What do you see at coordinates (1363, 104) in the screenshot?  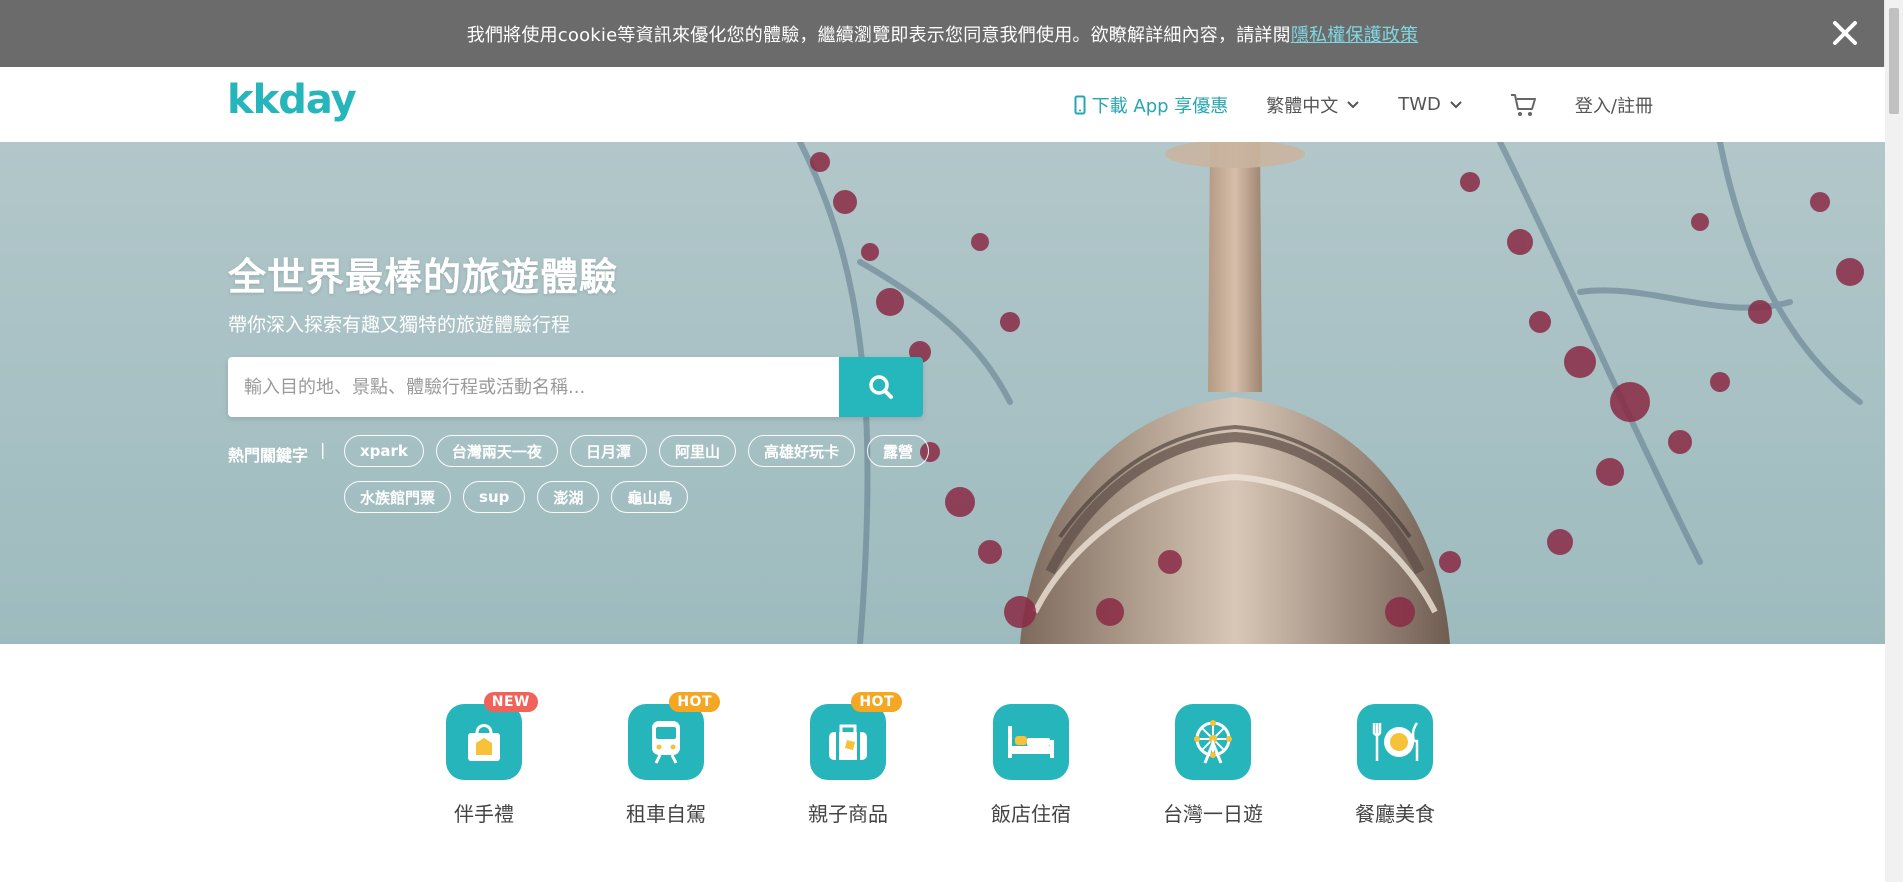 I see `header-nav: 下載 App 享優惠 繁體中文 TWD 登入/註冊` at bounding box center [1363, 104].